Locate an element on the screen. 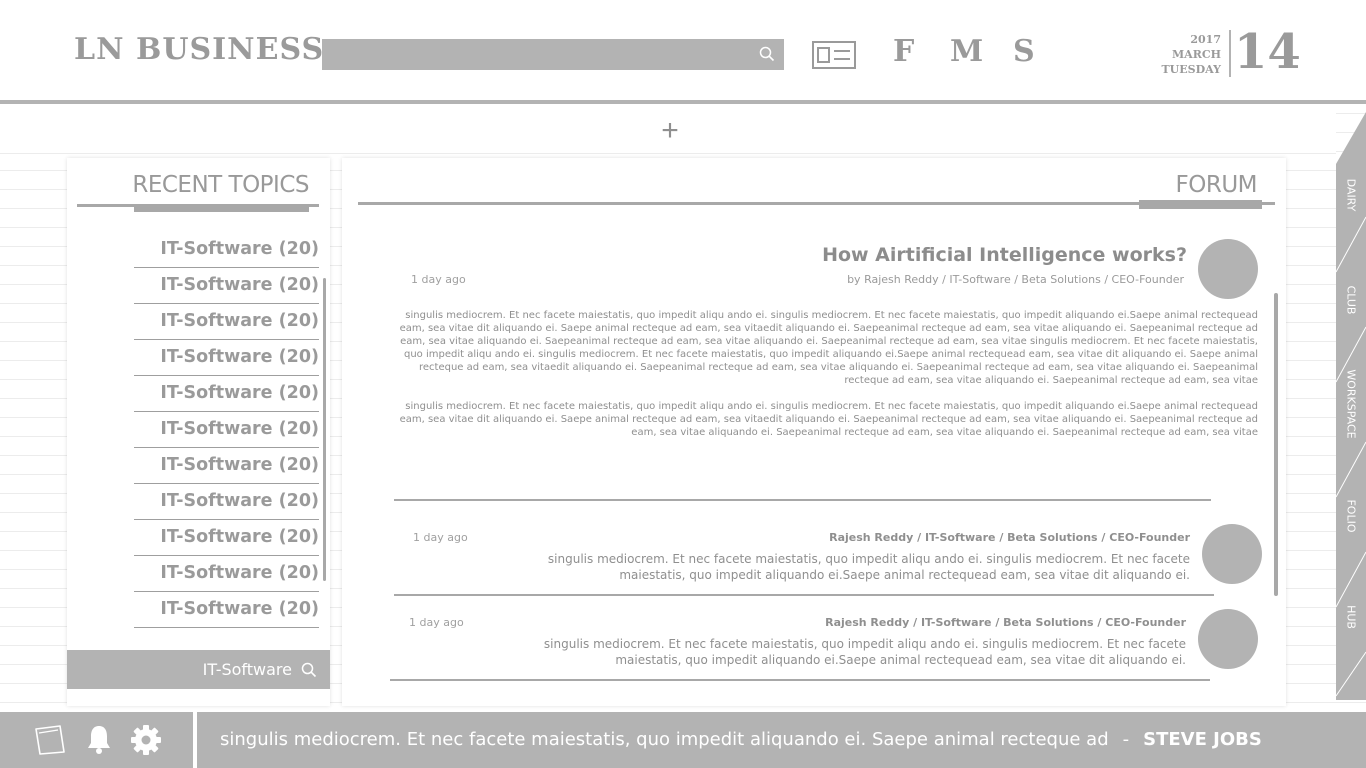 This screenshot has width=1366, height=768. search-input is located at coordinates (532, 54).